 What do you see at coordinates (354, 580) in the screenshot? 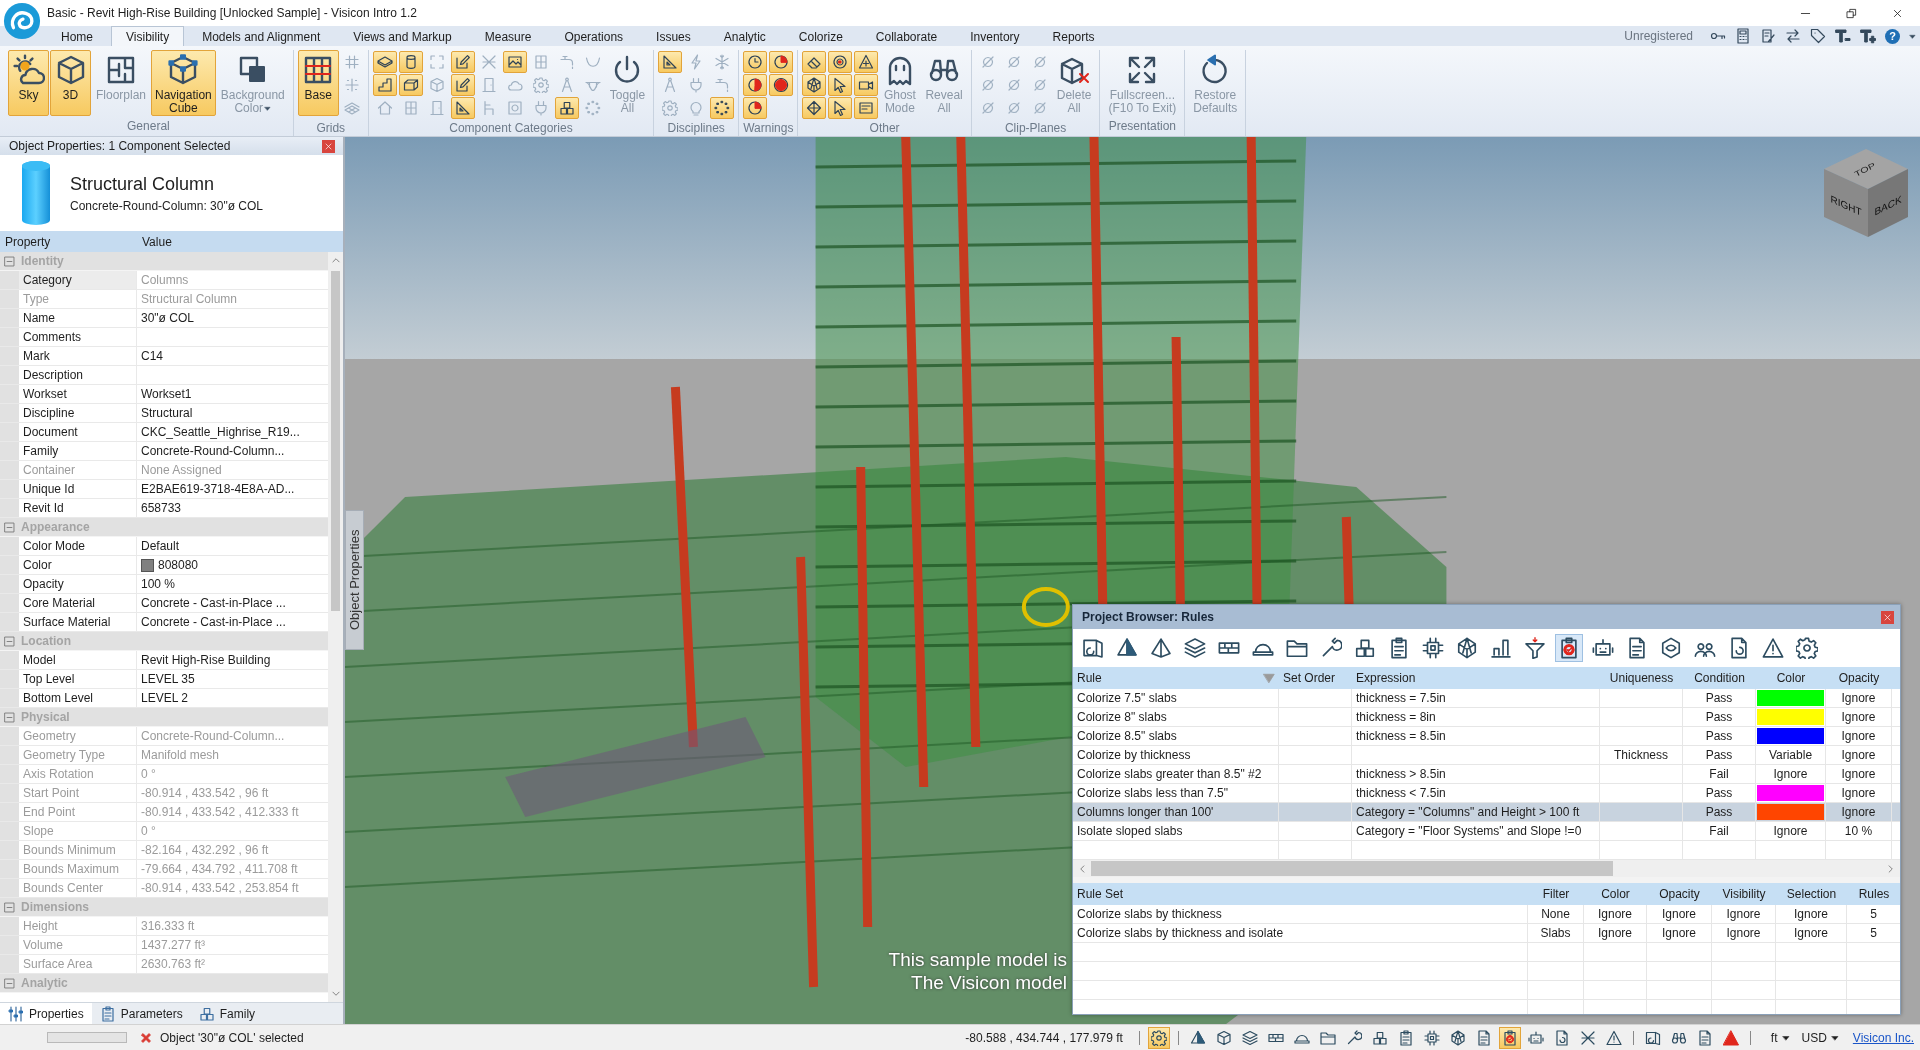
I see `side-panel-tab: Object Properties` at bounding box center [354, 580].